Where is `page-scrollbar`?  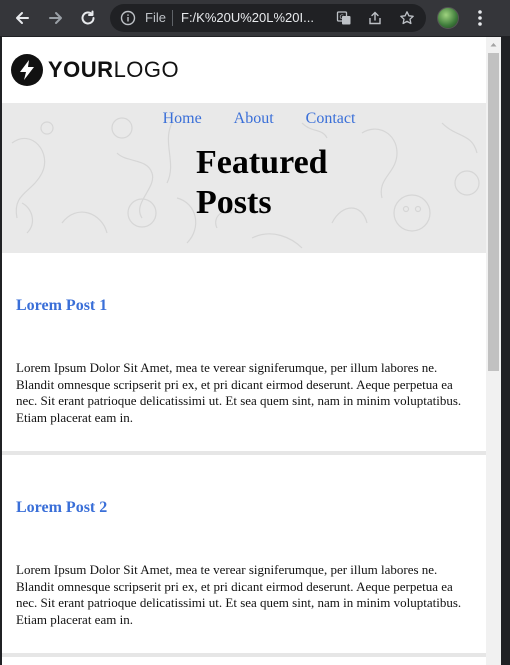 page-scrollbar is located at coordinates (493, 351).